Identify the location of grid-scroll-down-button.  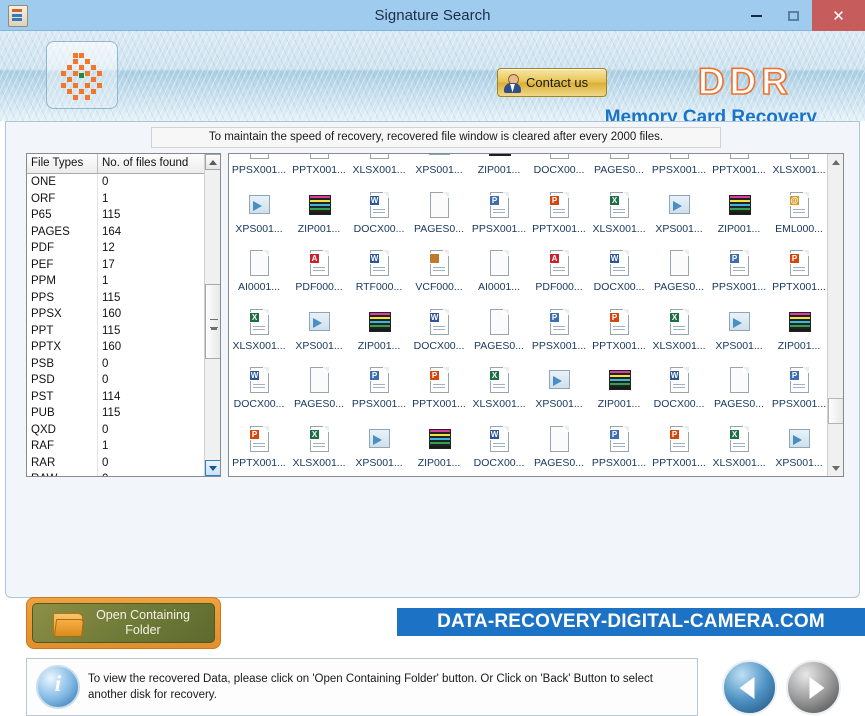
(835, 468).